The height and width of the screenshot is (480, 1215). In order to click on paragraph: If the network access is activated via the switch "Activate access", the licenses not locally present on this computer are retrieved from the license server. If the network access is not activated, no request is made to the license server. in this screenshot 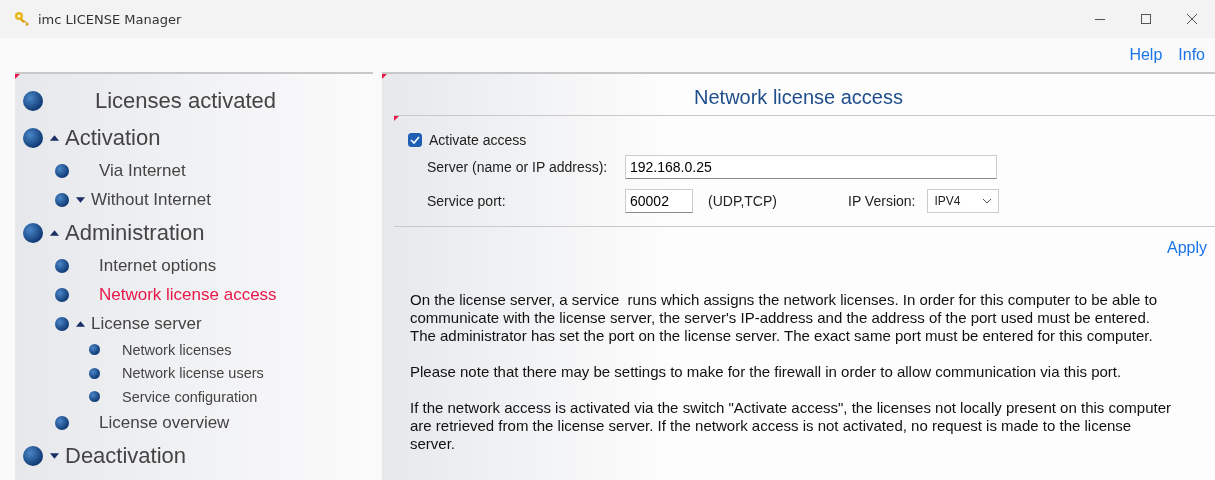, I will do `click(791, 426)`.